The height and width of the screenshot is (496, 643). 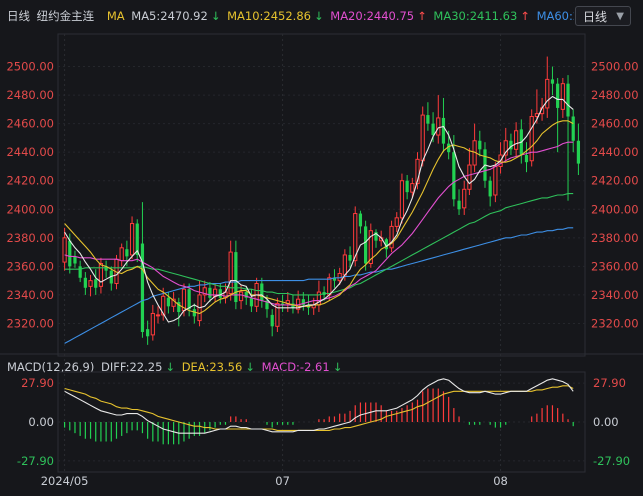 I want to click on price-tick-left: 2460.00, so click(x=30, y=124).